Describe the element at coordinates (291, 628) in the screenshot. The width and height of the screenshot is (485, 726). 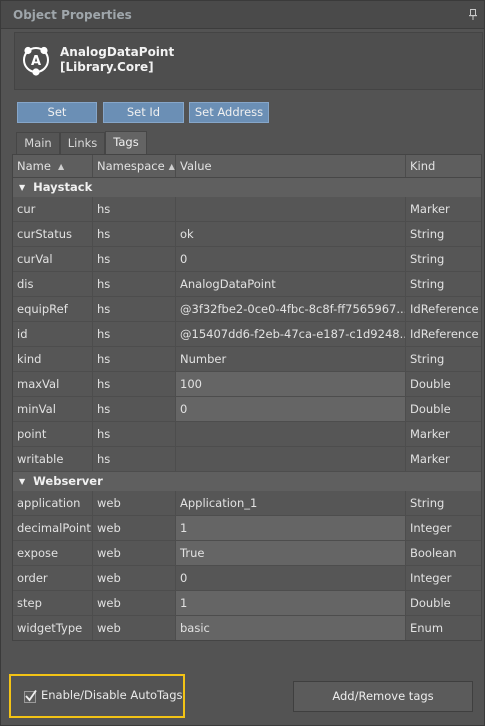
I see `tag-value-editor: basic` at that location.